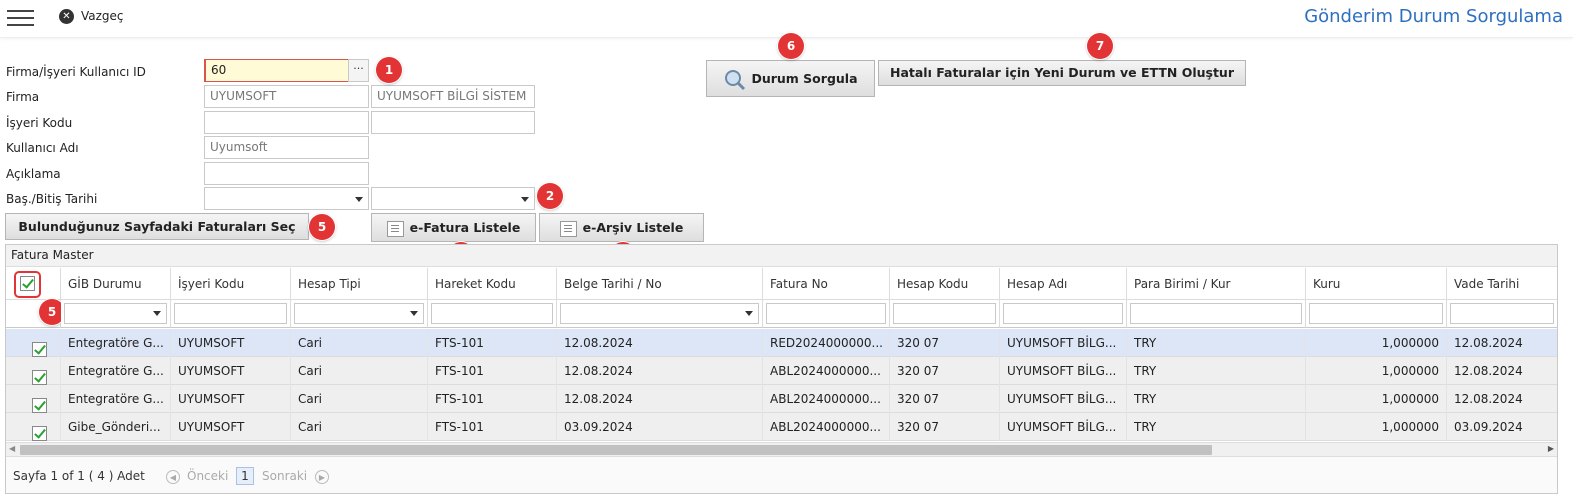  Describe the element at coordinates (173, 477) in the screenshot. I see `prev-page-icon: ◀` at that location.